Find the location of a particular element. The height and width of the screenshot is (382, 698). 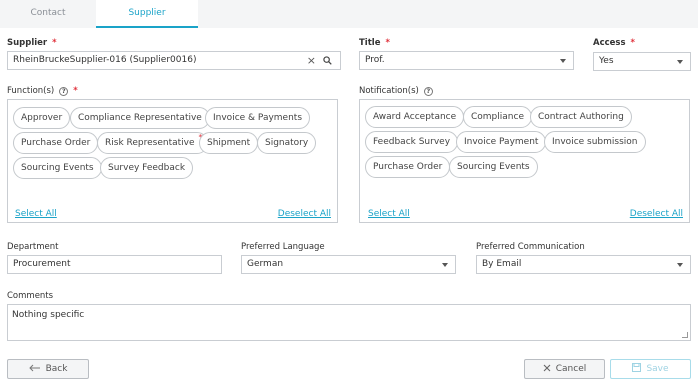

comments-textarea: Nothing specific is located at coordinates (349, 322).